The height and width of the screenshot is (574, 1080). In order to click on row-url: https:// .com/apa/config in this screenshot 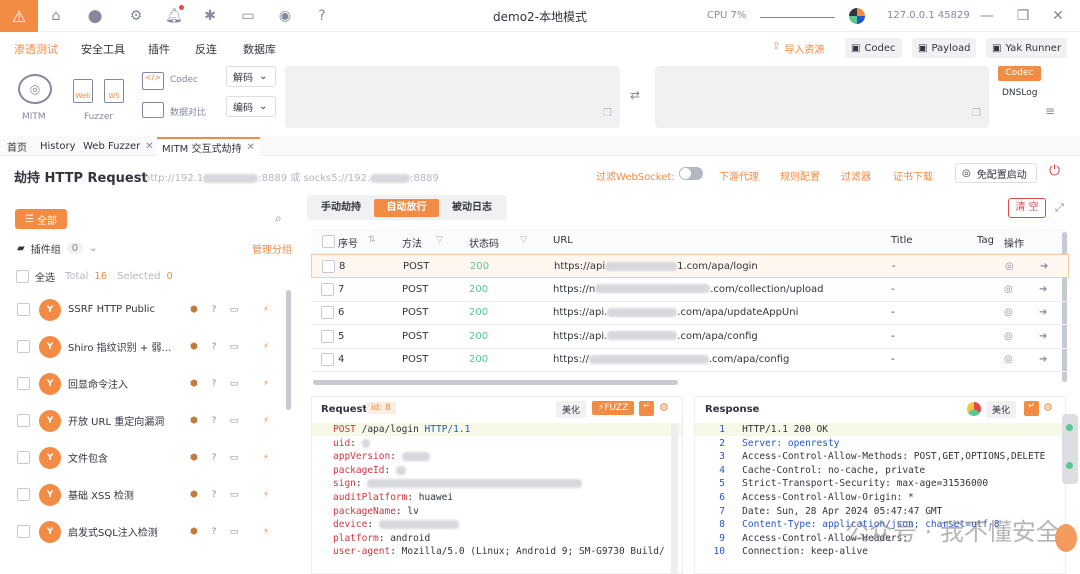, I will do `click(671, 359)`.